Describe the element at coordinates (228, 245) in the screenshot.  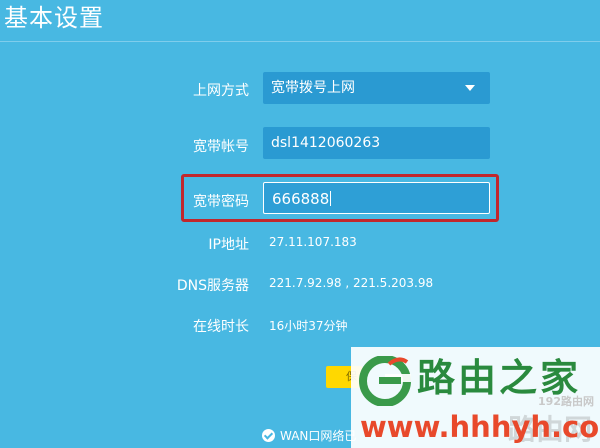
I see `ip-label: IP地址` at that location.